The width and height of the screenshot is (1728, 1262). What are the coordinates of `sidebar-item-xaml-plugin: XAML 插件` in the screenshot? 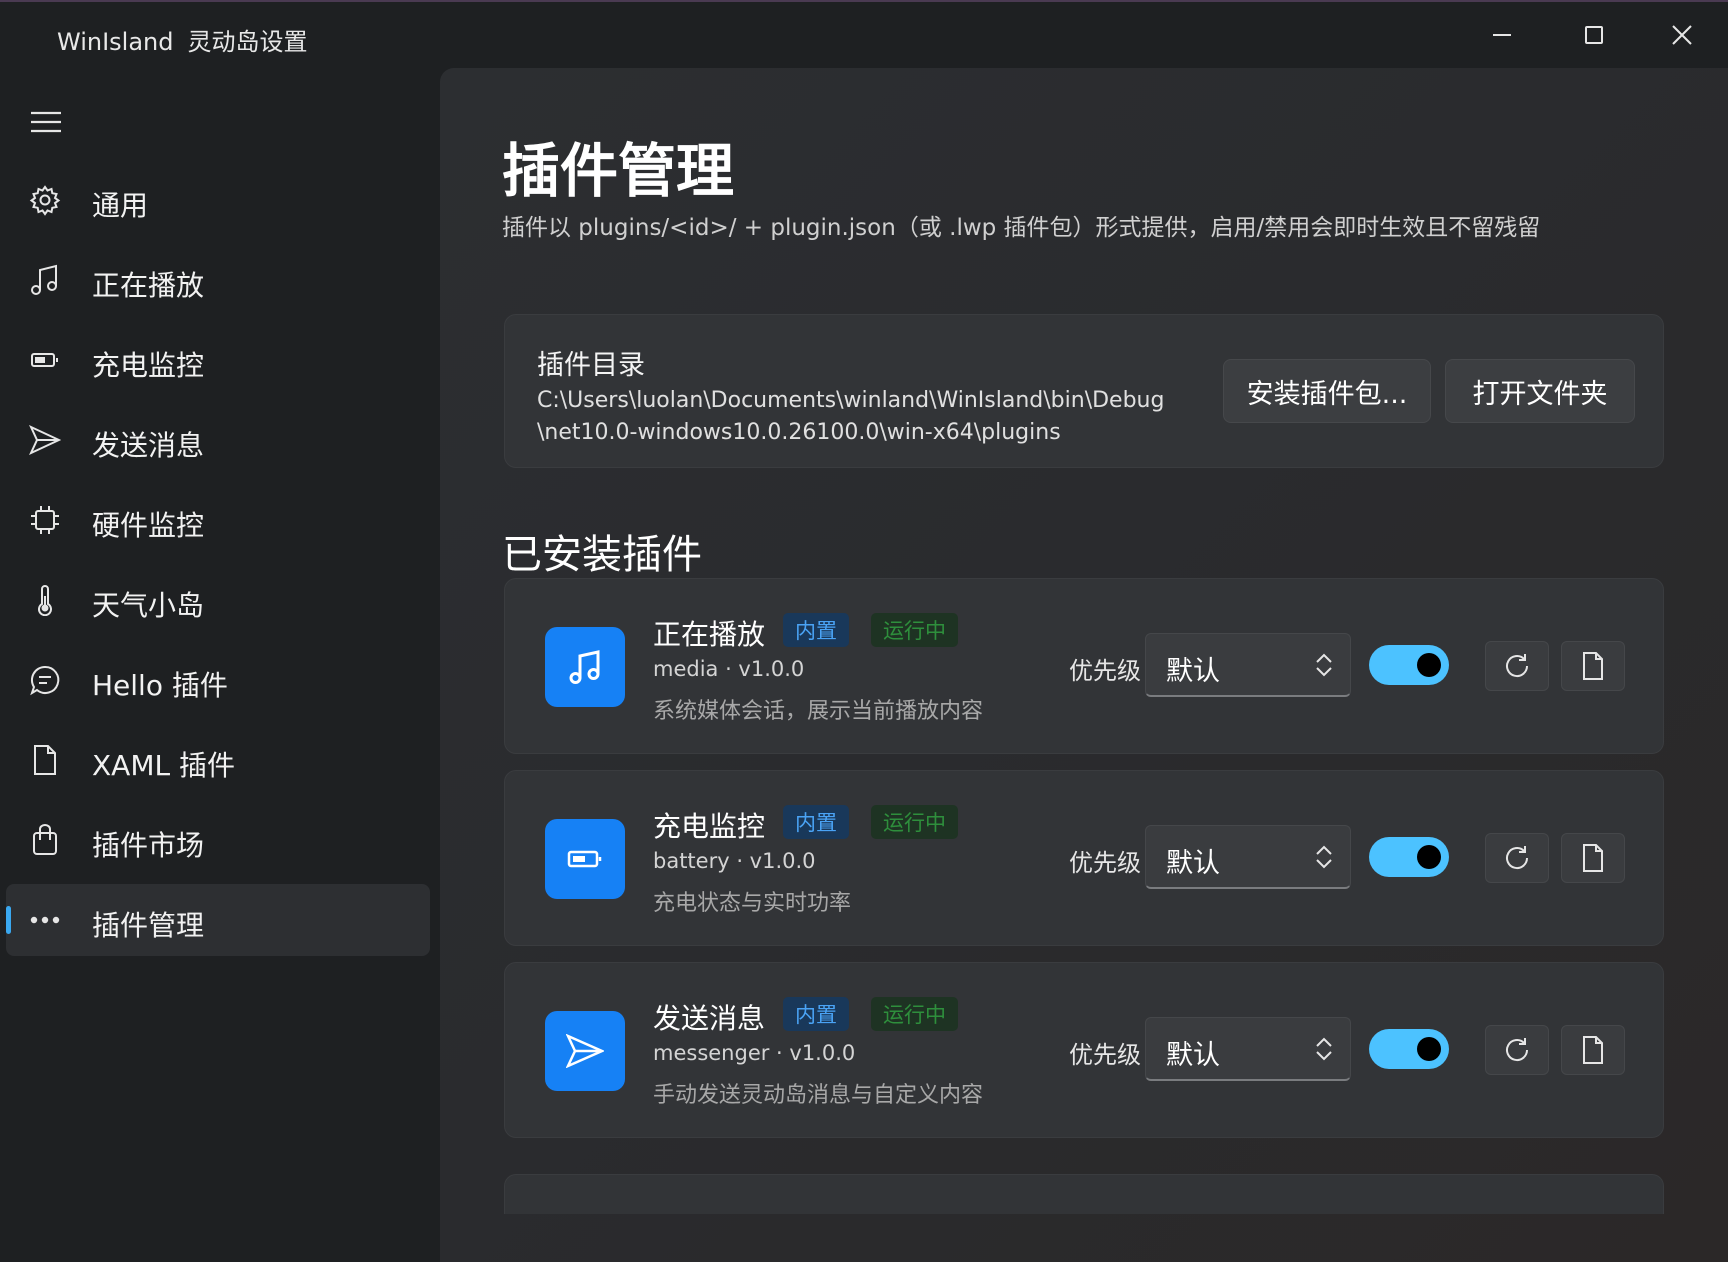 It's located at (218, 760).